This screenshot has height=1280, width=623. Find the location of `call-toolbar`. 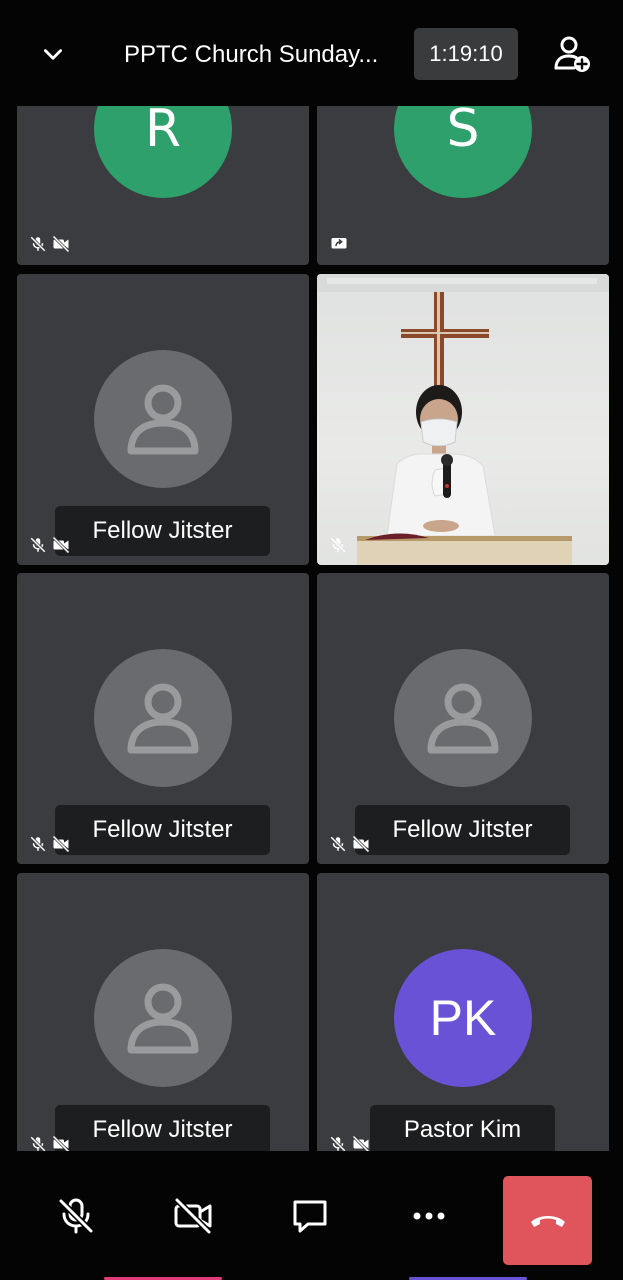

call-toolbar is located at coordinates (311, 1215).